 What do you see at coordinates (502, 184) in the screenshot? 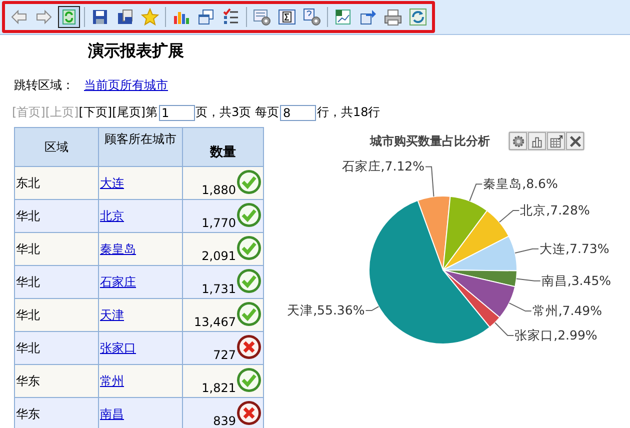
I see `slice-label: 秦皇岛` at bounding box center [502, 184].